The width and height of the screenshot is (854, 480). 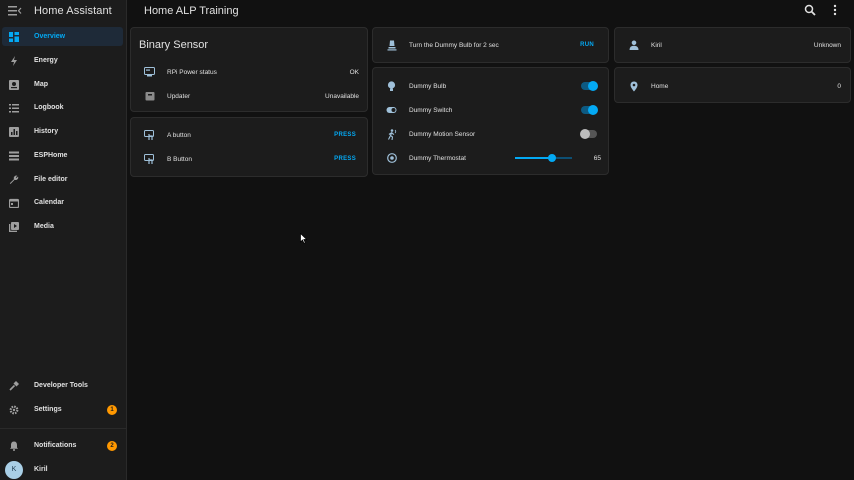 I want to click on entity-row-script: Turn the Dummy Bulb for 2 sec RUN, so click(x=490, y=45).